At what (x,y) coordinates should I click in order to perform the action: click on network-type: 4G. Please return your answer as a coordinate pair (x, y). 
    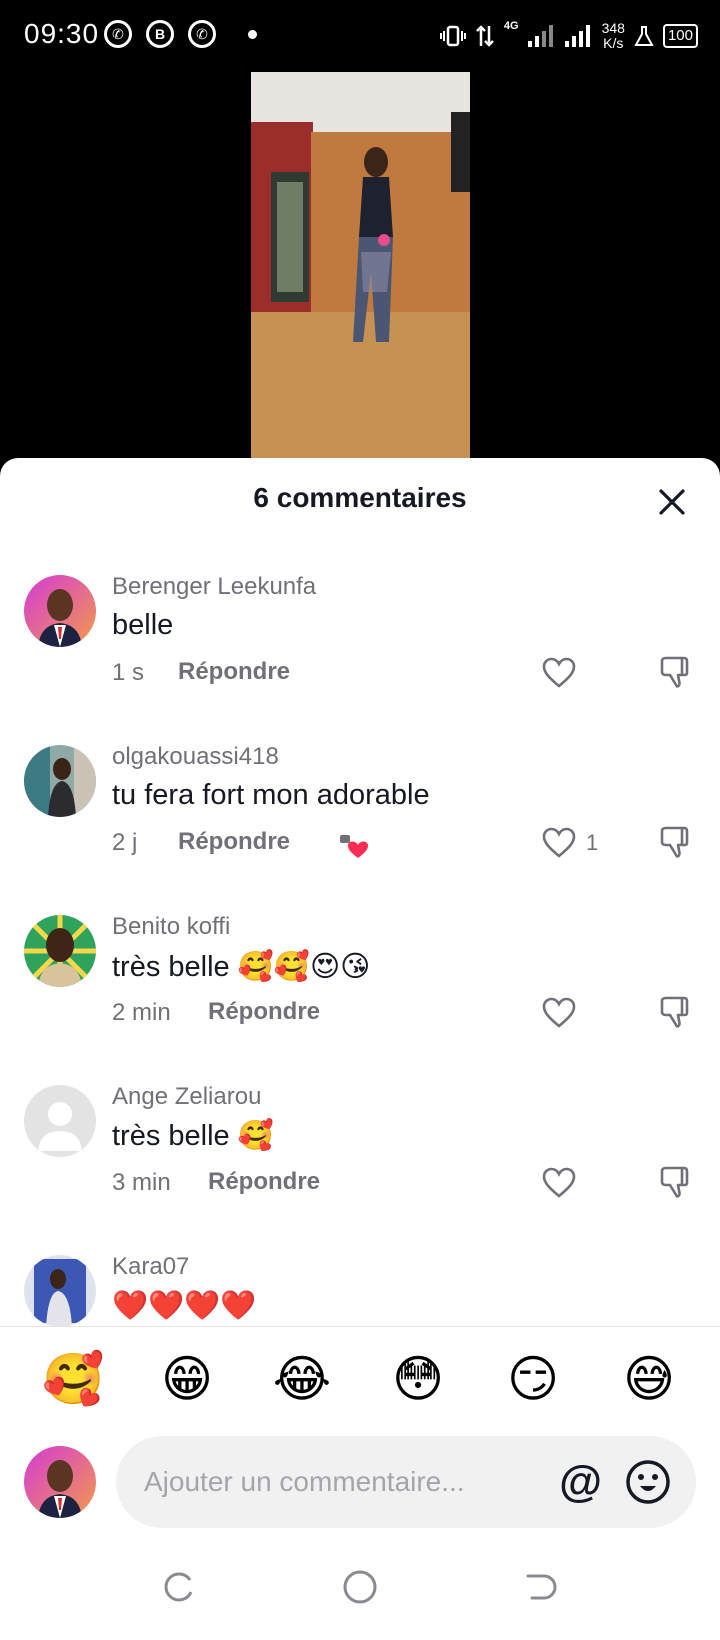
    Looking at the image, I should click on (511, 26).